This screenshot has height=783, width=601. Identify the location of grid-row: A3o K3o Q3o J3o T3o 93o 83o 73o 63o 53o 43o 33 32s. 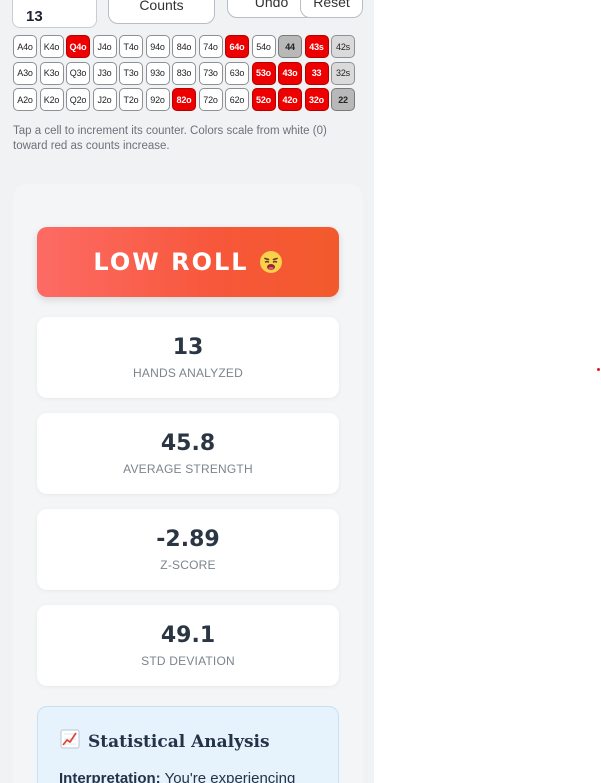
(185, 75).